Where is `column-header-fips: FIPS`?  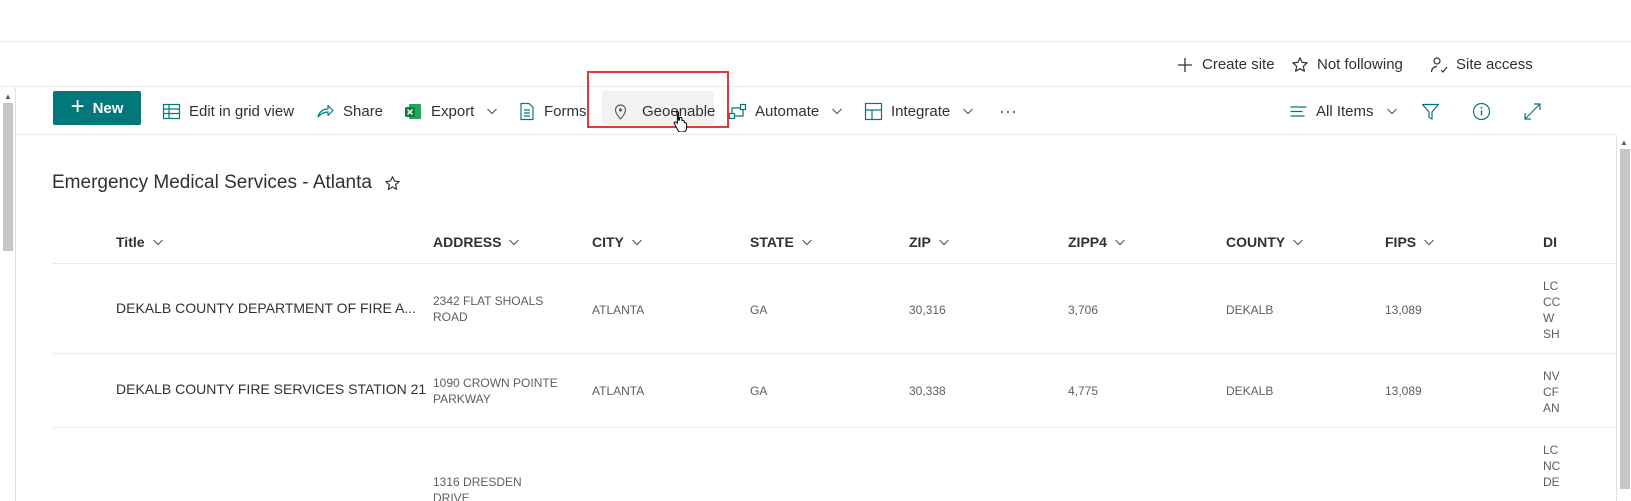 column-header-fips: FIPS is located at coordinates (1410, 242).